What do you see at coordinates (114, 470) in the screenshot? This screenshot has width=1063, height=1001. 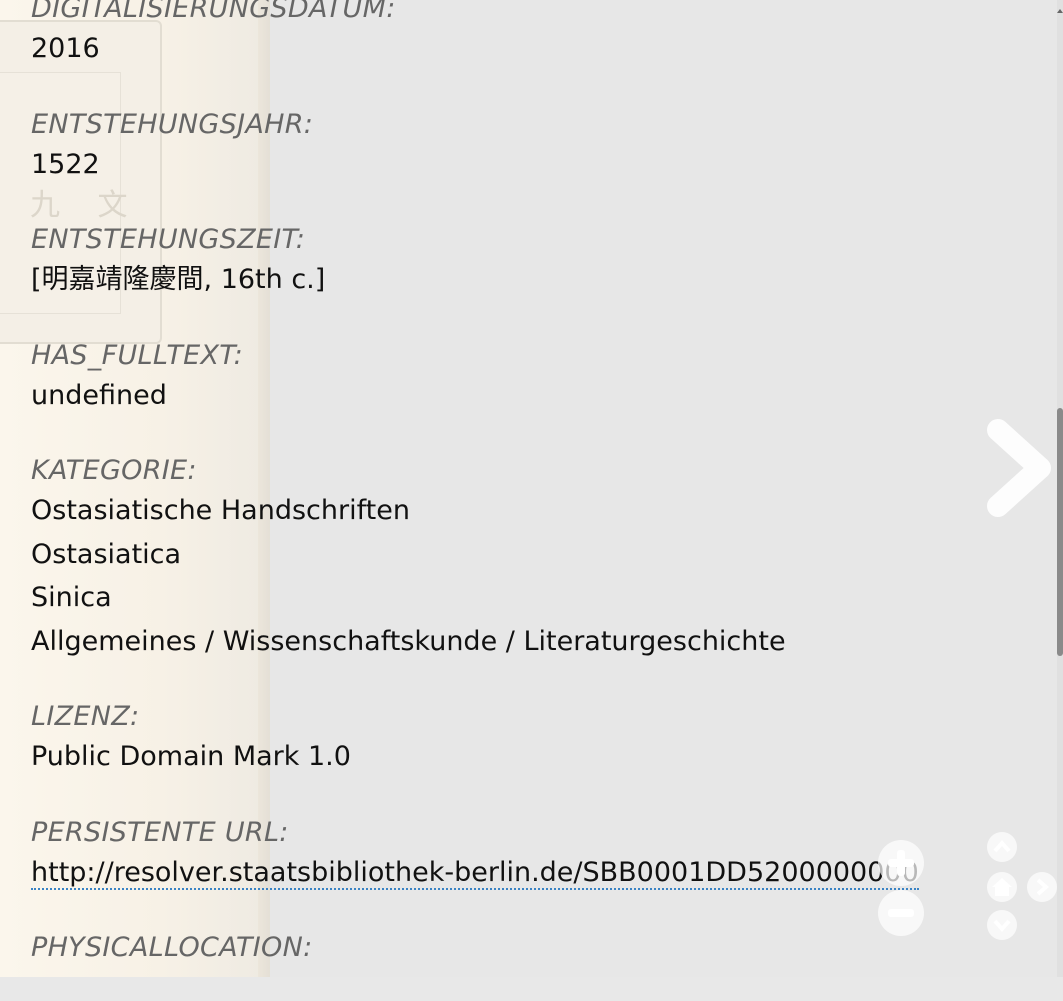 I see `meta-label: KATEGORIE:` at bounding box center [114, 470].